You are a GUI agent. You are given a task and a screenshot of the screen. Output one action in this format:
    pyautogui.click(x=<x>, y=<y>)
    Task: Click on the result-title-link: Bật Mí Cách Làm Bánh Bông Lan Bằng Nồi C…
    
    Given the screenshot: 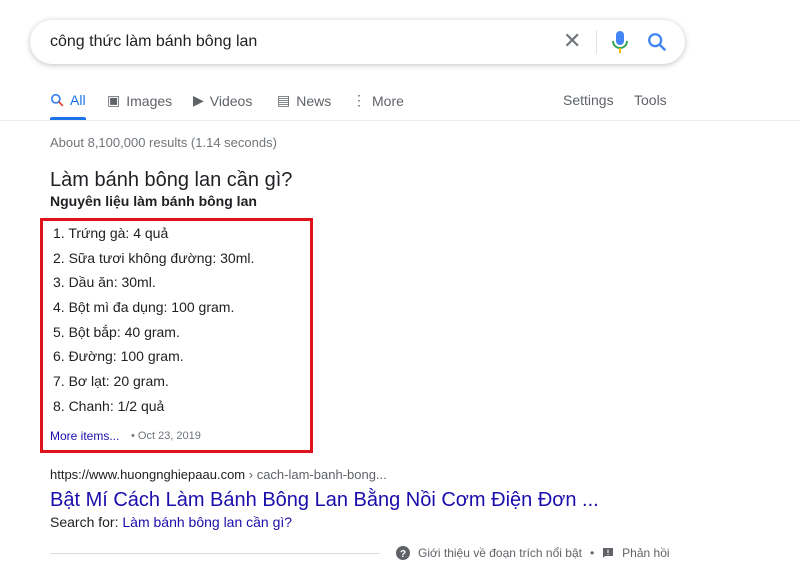 What is the action you would take?
    pyautogui.click(x=324, y=500)
    